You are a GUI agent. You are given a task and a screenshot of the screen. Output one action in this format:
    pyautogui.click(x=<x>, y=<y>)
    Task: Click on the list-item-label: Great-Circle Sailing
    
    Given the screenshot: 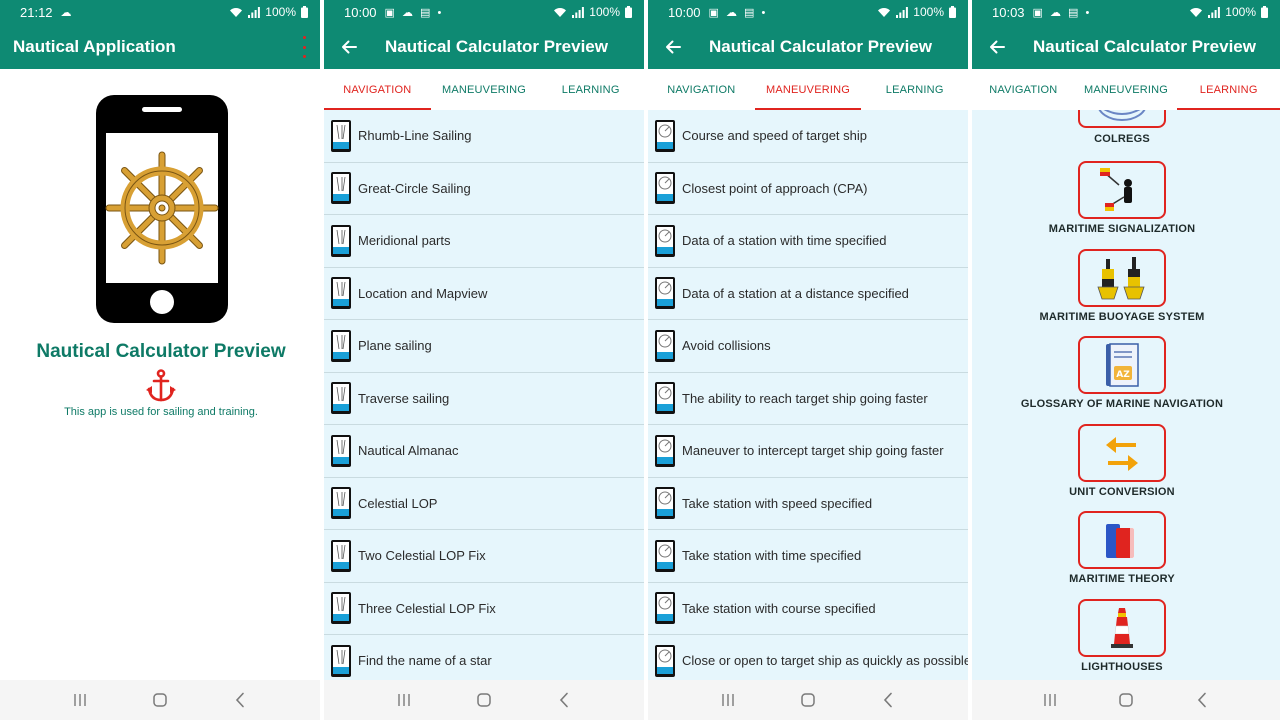 What is the action you would take?
    pyautogui.click(x=414, y=188)
    